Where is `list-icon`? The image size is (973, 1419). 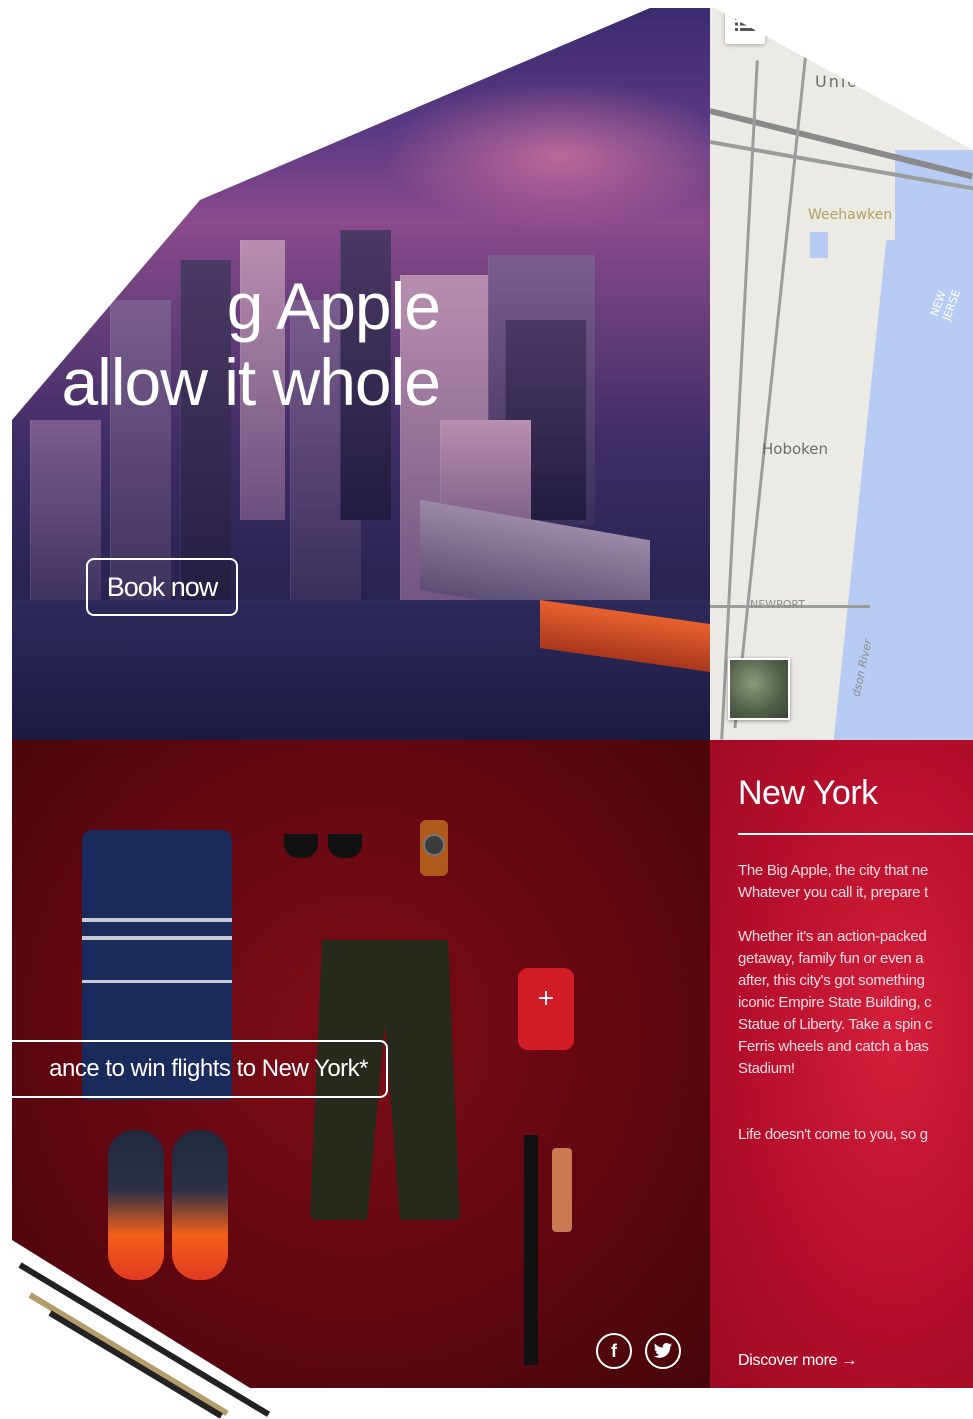
list-icon is located at coordinates (745, 26).